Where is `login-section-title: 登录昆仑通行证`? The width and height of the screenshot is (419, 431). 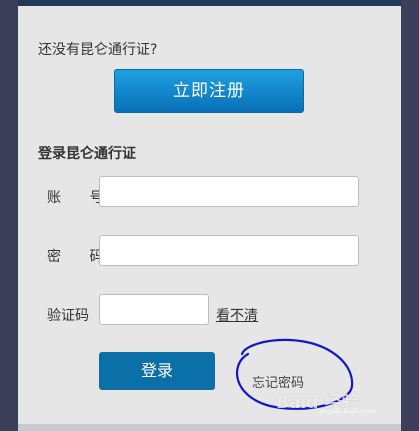
login-section-title: 登录昆仑通行证 is located at coordinates (87, 154).